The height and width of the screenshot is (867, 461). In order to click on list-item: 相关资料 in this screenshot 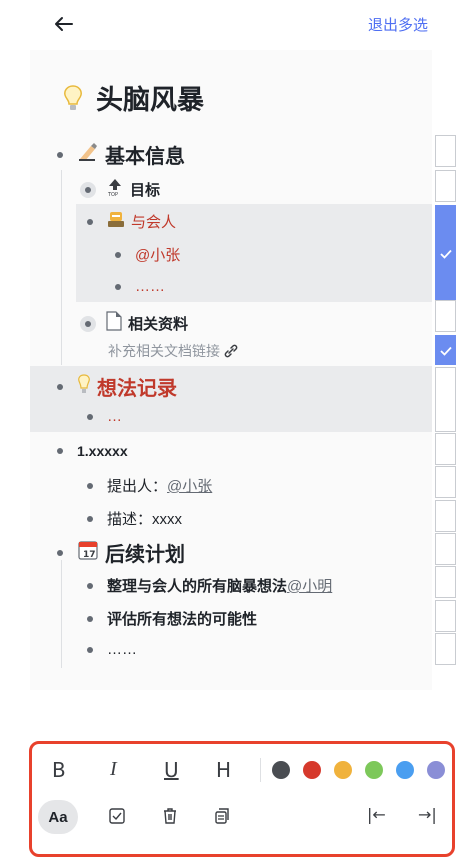, I will do `click(134, 323)`.